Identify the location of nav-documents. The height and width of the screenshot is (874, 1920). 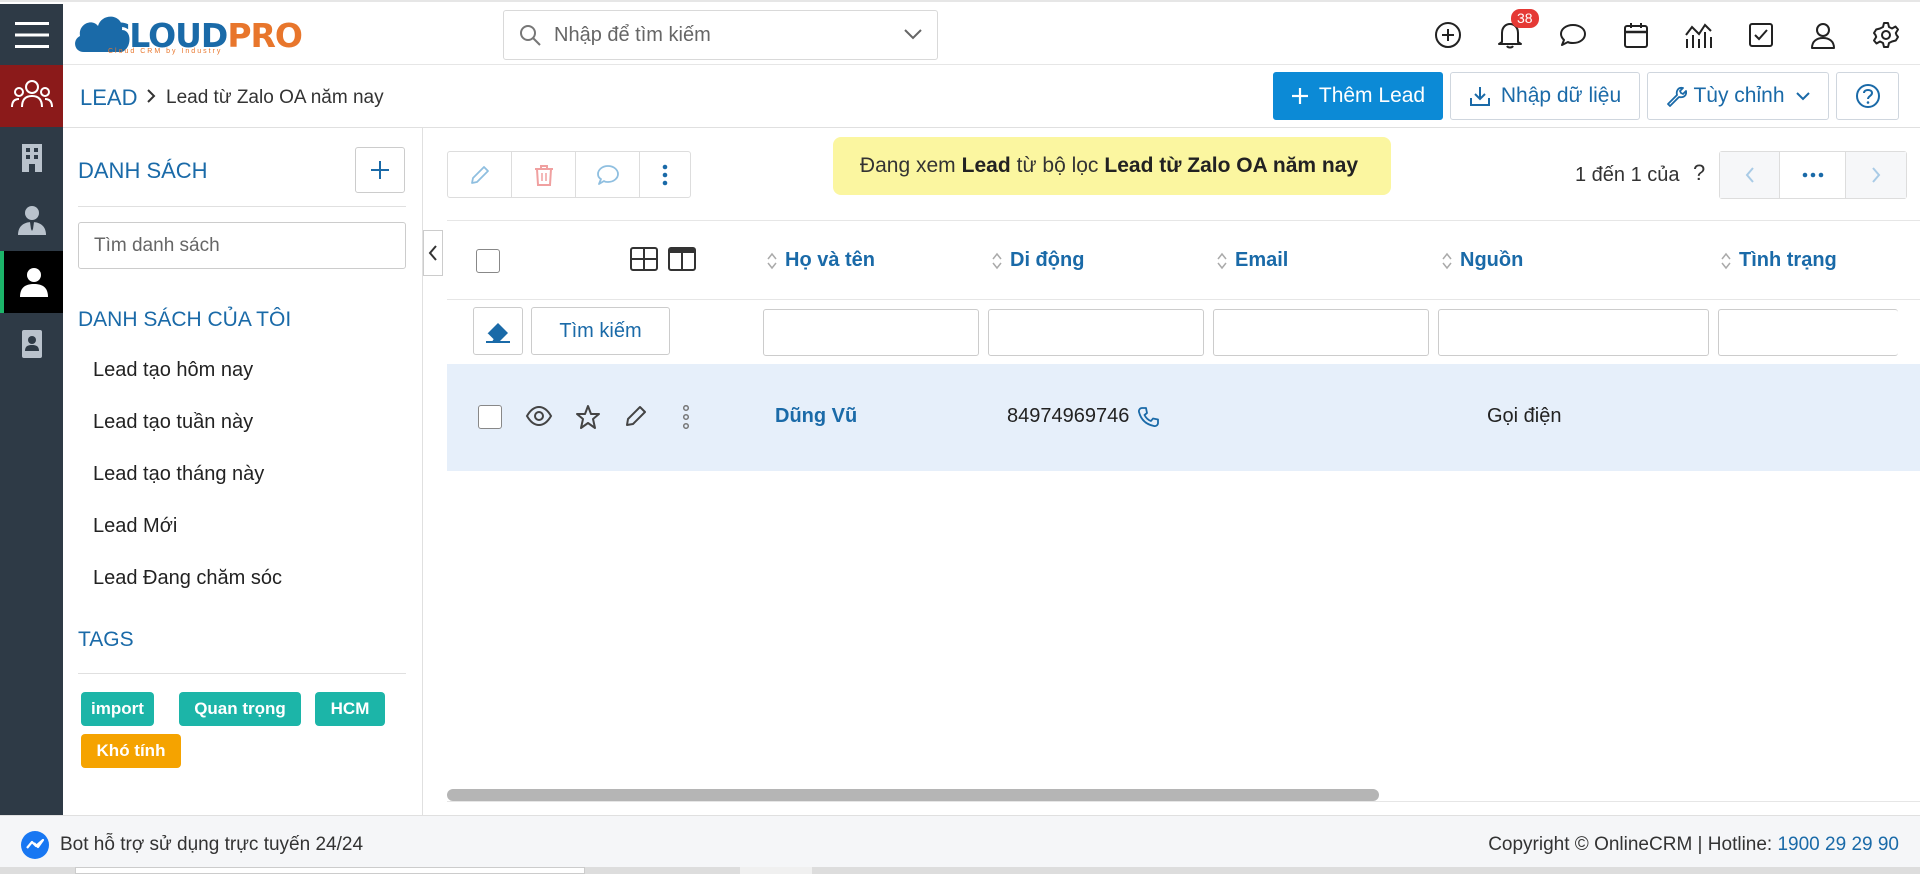
(31, 344).